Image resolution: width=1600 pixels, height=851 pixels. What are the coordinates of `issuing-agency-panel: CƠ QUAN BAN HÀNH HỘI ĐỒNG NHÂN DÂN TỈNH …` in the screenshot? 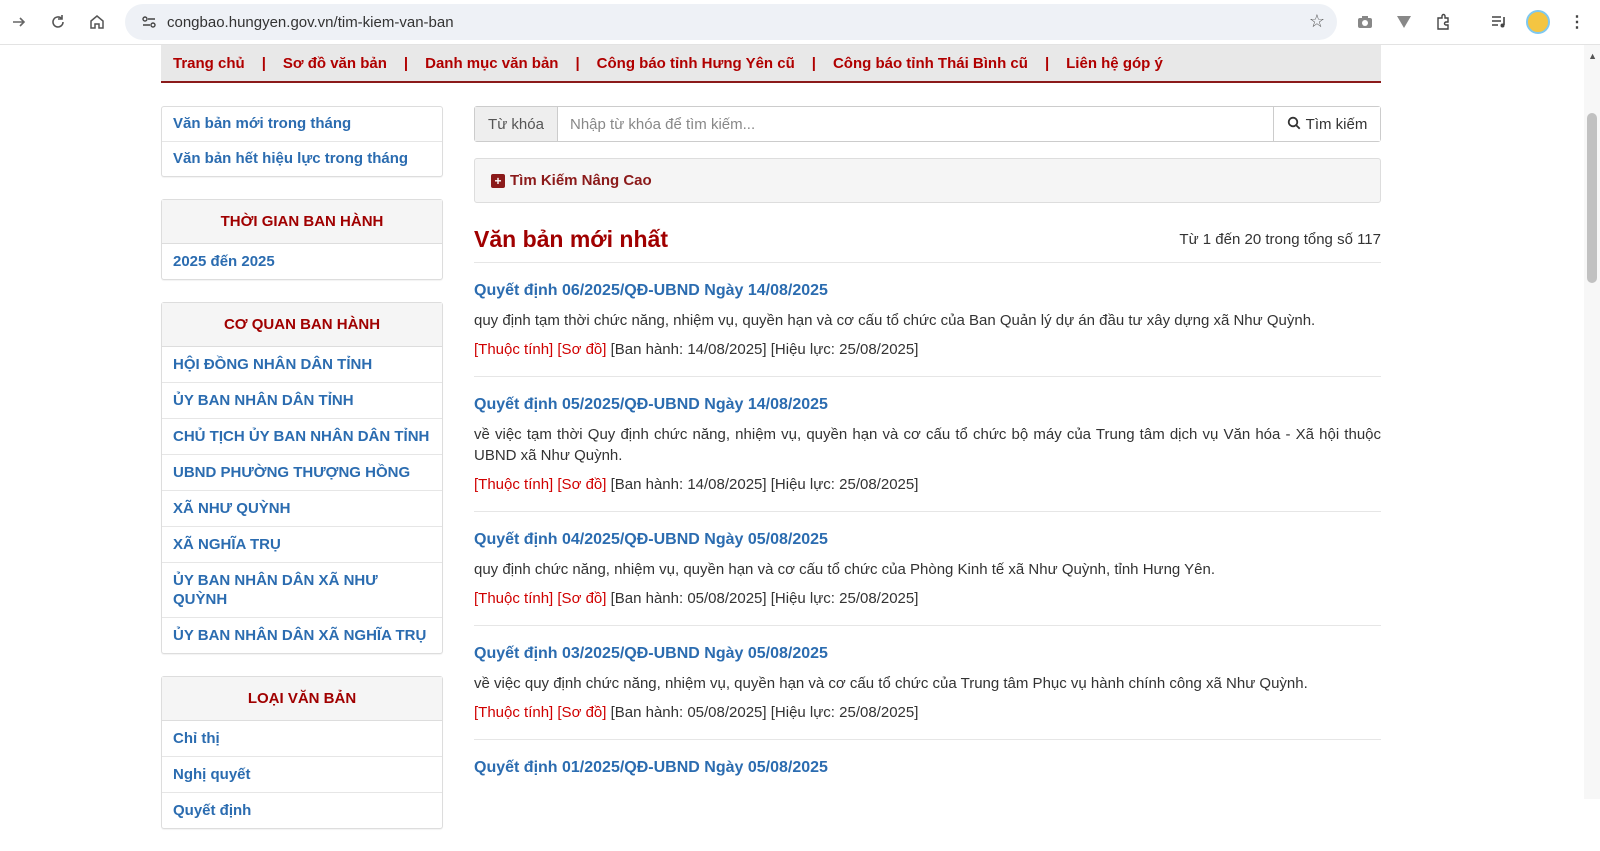 It's located at (302, 478).